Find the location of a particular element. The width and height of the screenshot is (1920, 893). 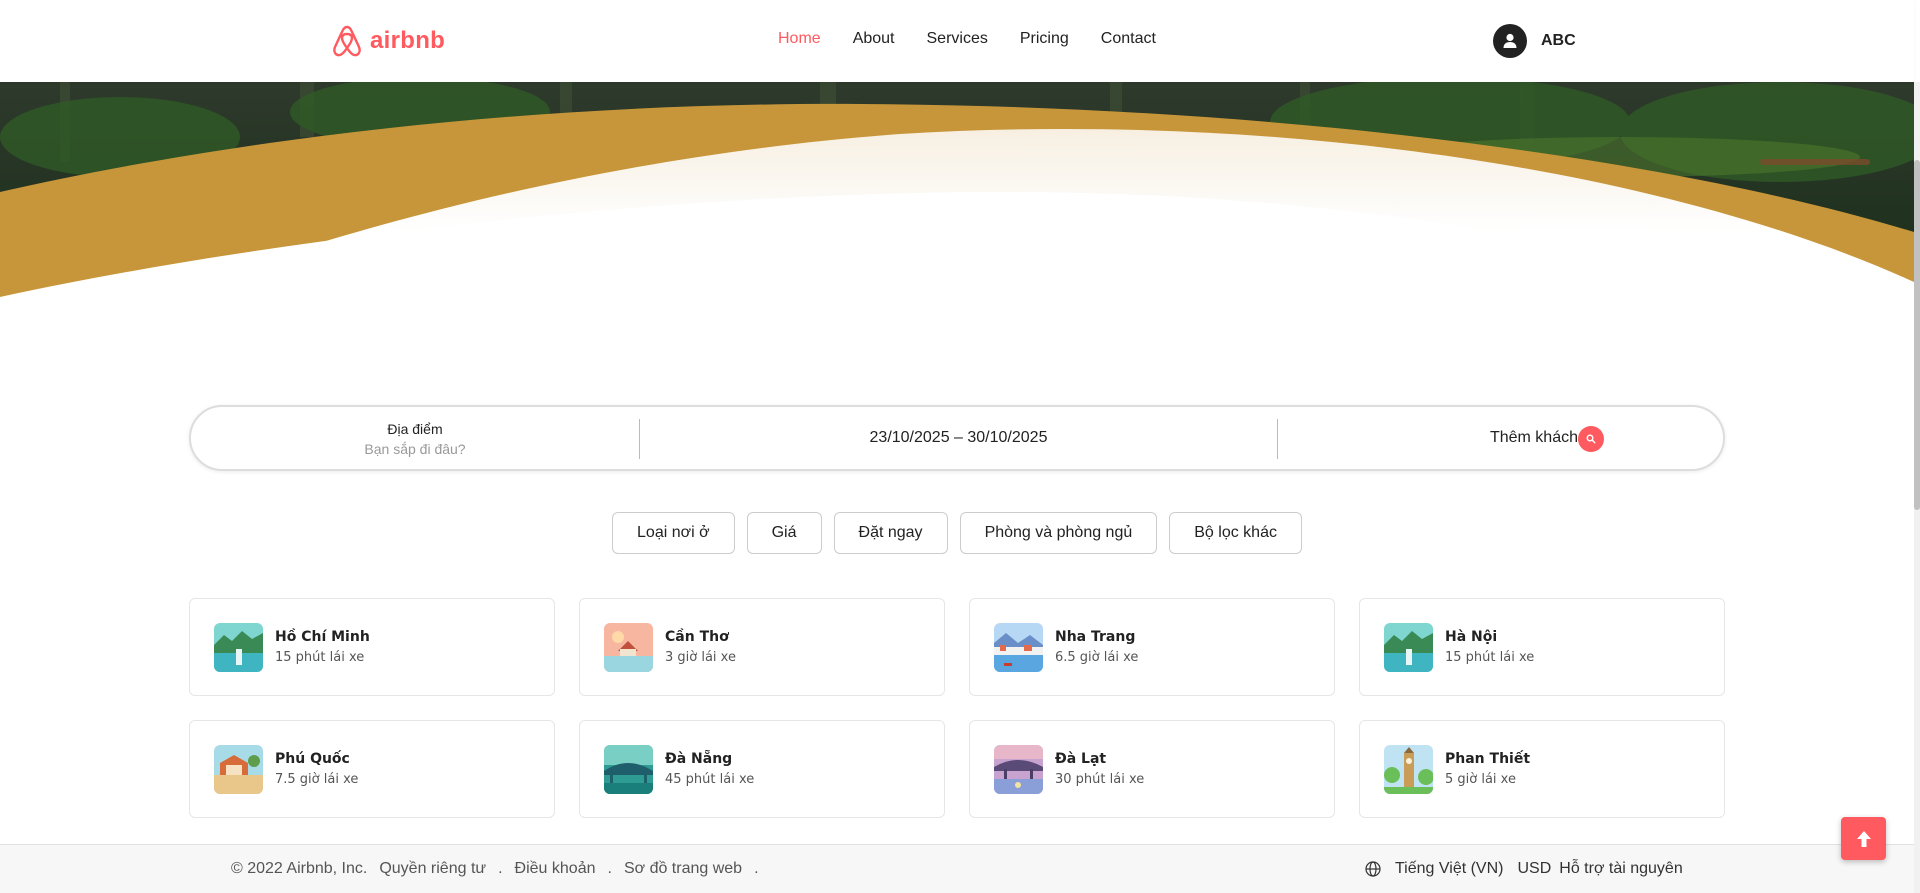

destination-name: Cần Thơ is located at coordinates (697, 637).